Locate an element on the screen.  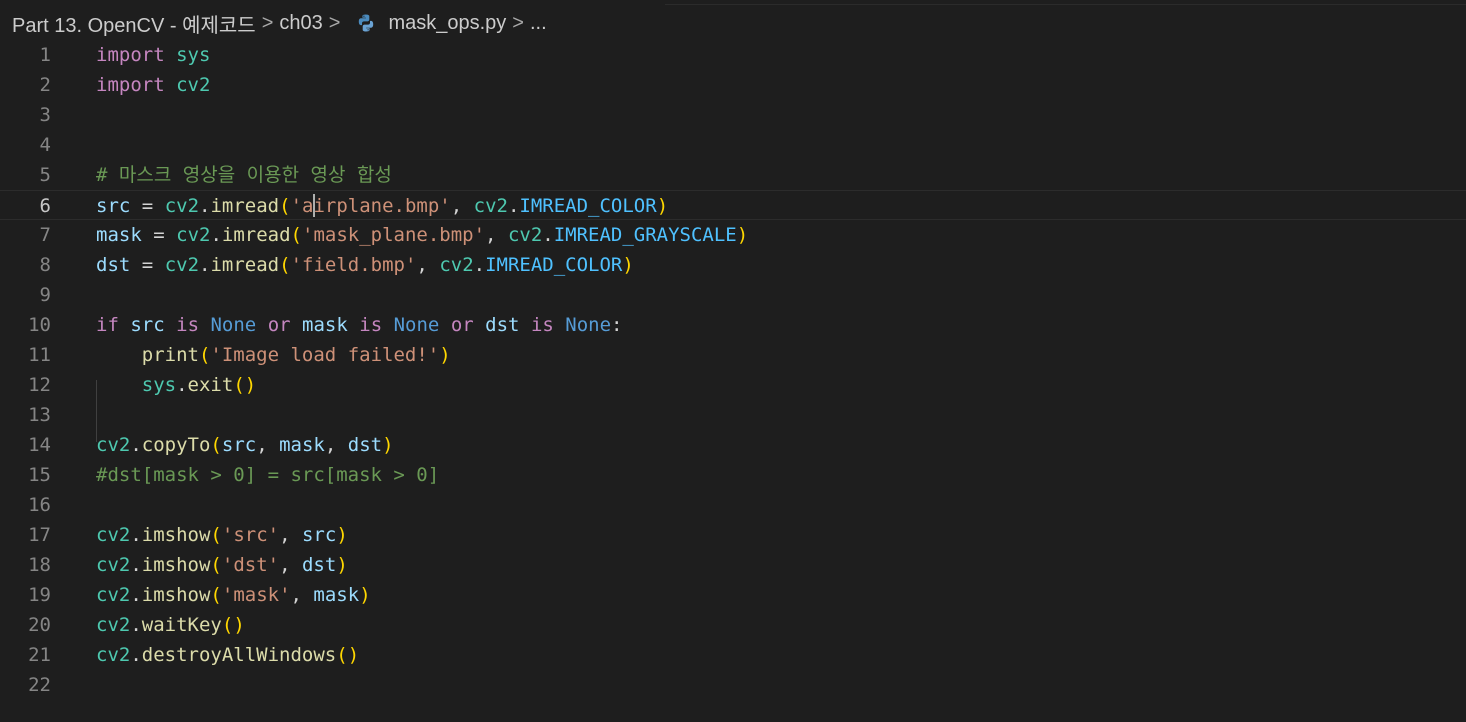
code-line: 12 sys.exit() is located at coordinates (733, 385).